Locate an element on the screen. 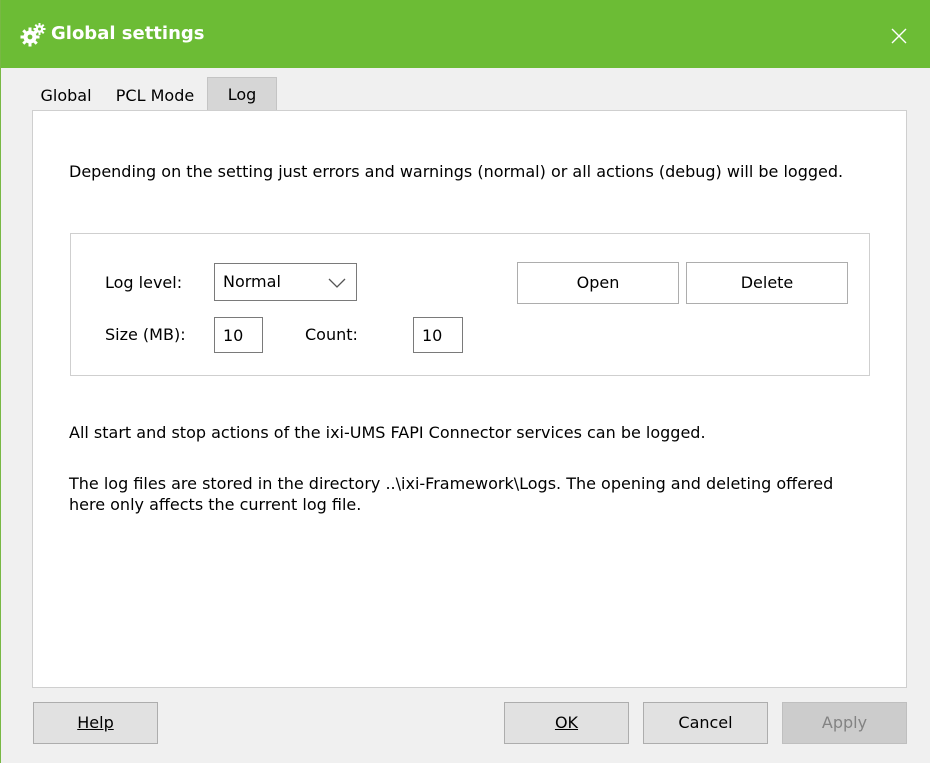 Image resolution: width=930 pixels, height=763 pixels. close-icon is located at coordinates (899, 36).